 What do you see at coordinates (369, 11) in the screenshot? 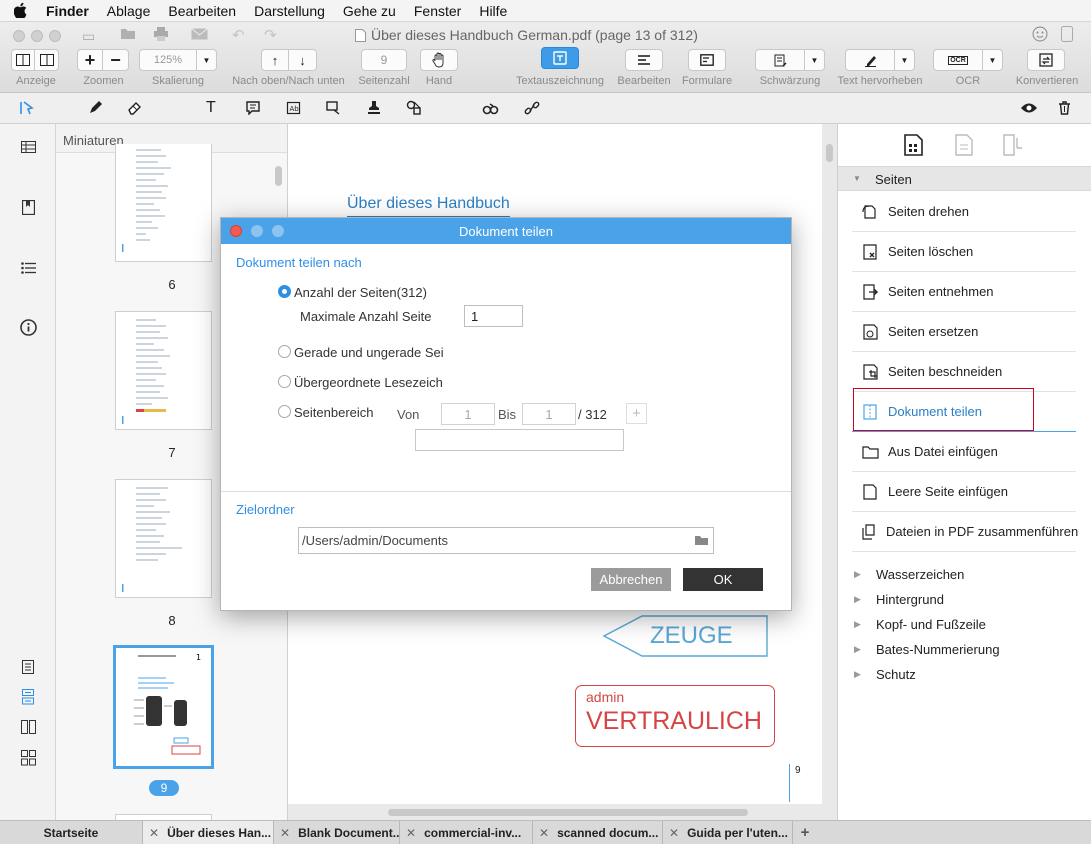
I see `menu-gehe-zu: Gehe zu` at bounding box center [369, 11].